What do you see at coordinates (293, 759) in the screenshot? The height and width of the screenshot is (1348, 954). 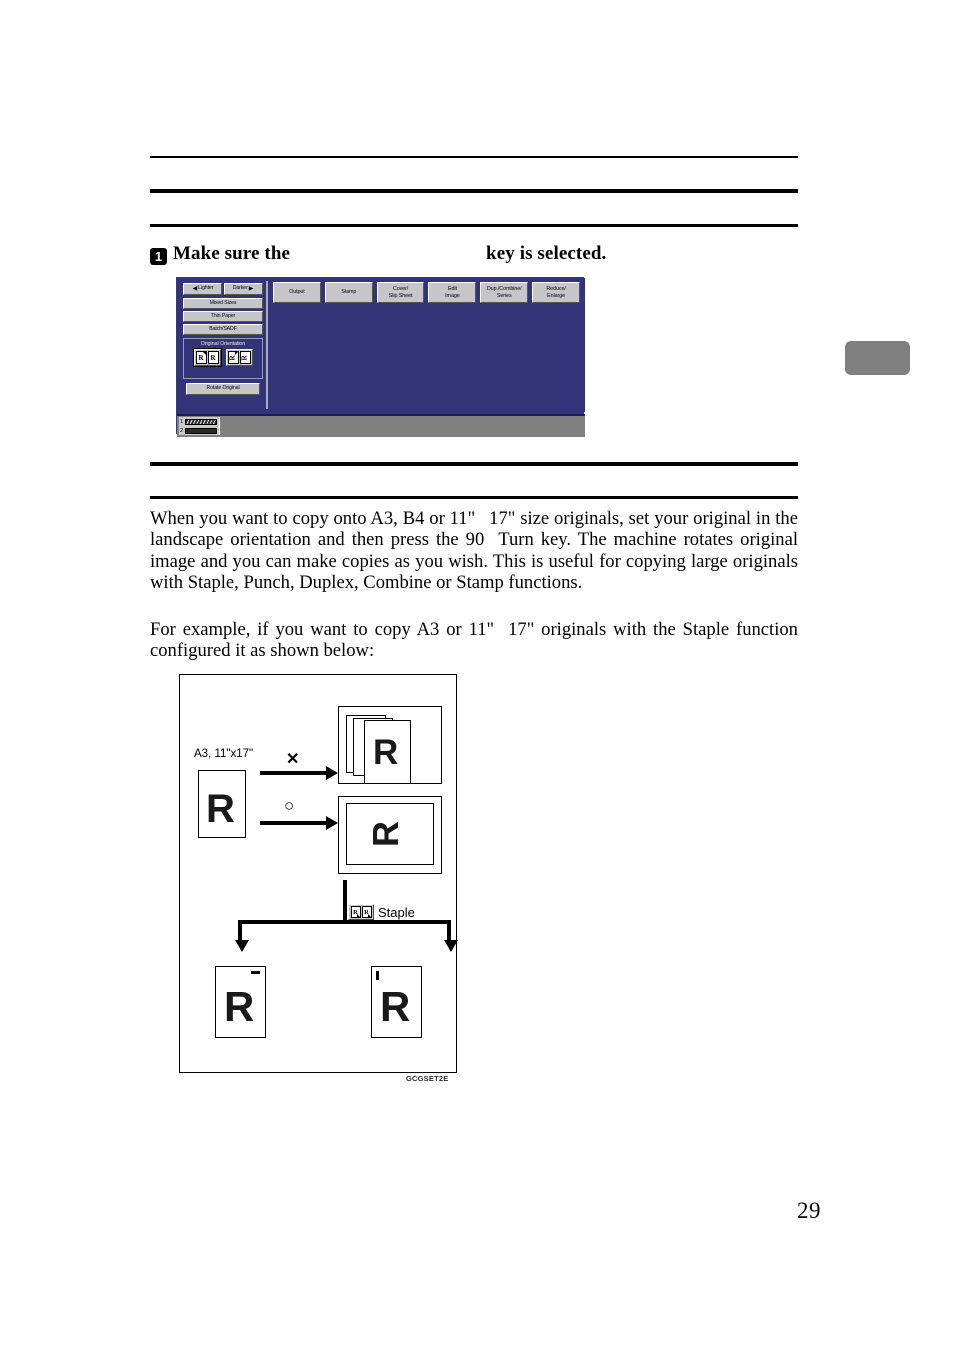 I see `incorrect-mark-icon: ✕` at bounding box center [293, 759].